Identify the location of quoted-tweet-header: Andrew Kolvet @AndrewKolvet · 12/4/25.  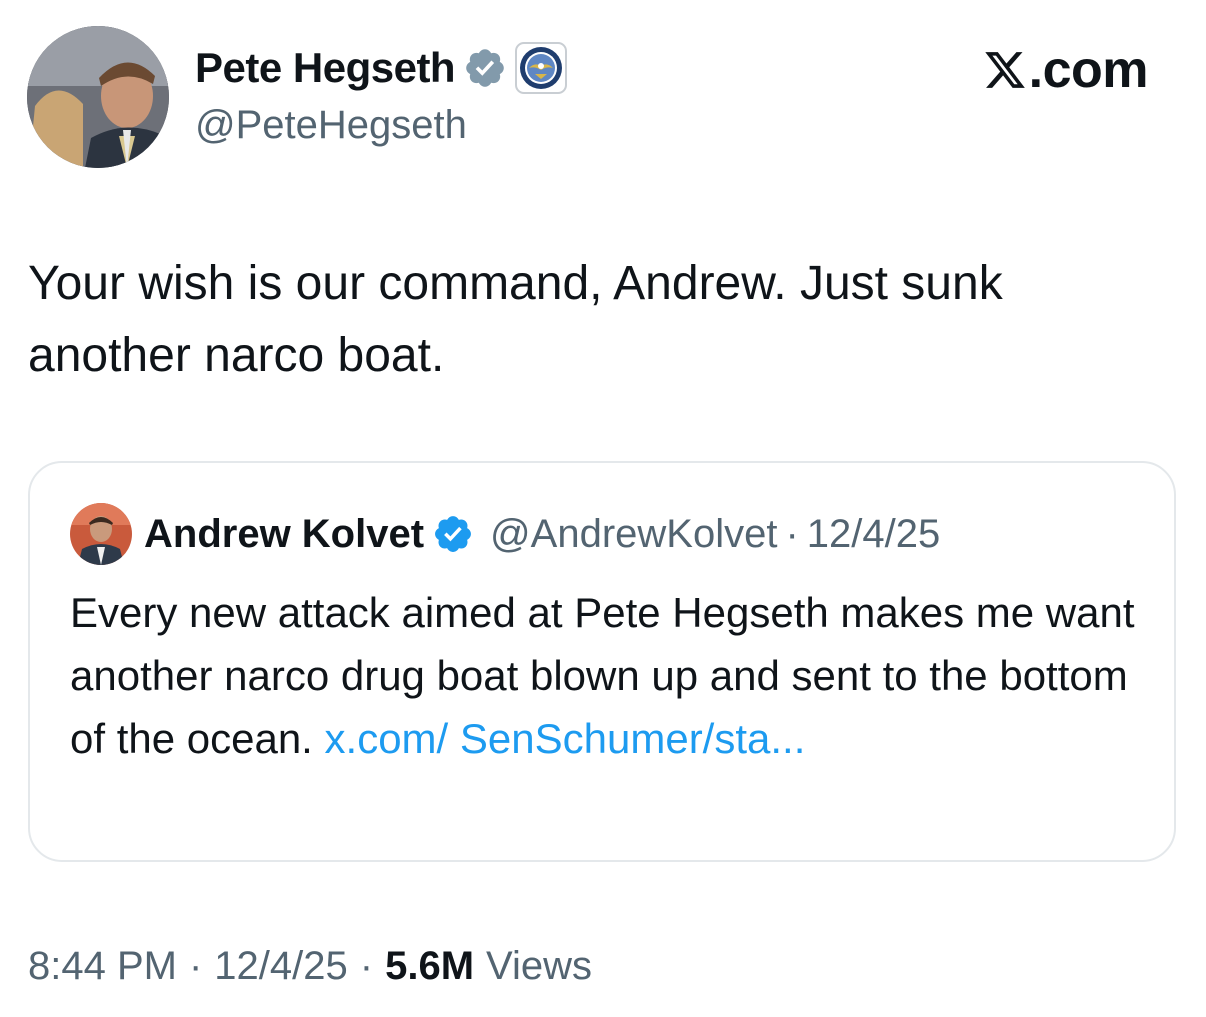
(505, 534).